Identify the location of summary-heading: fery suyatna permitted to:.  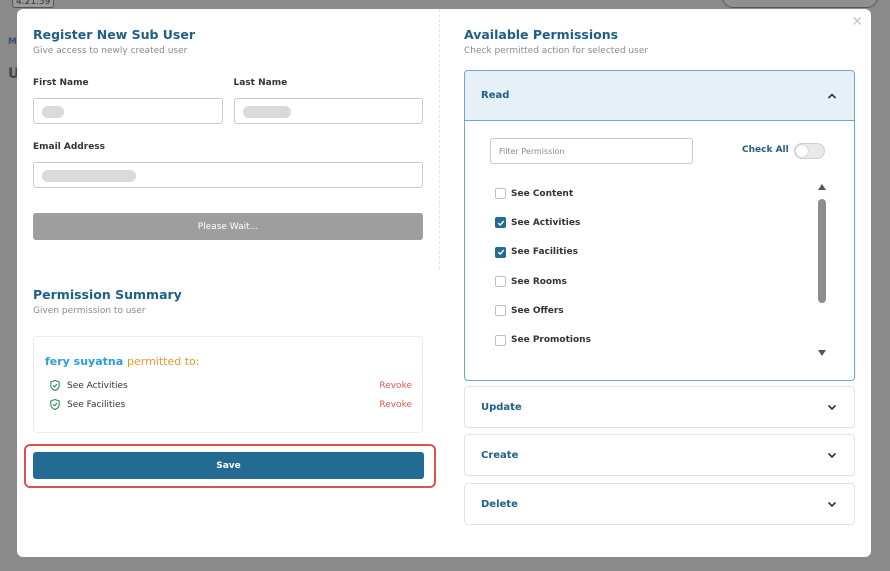
(122, 361).